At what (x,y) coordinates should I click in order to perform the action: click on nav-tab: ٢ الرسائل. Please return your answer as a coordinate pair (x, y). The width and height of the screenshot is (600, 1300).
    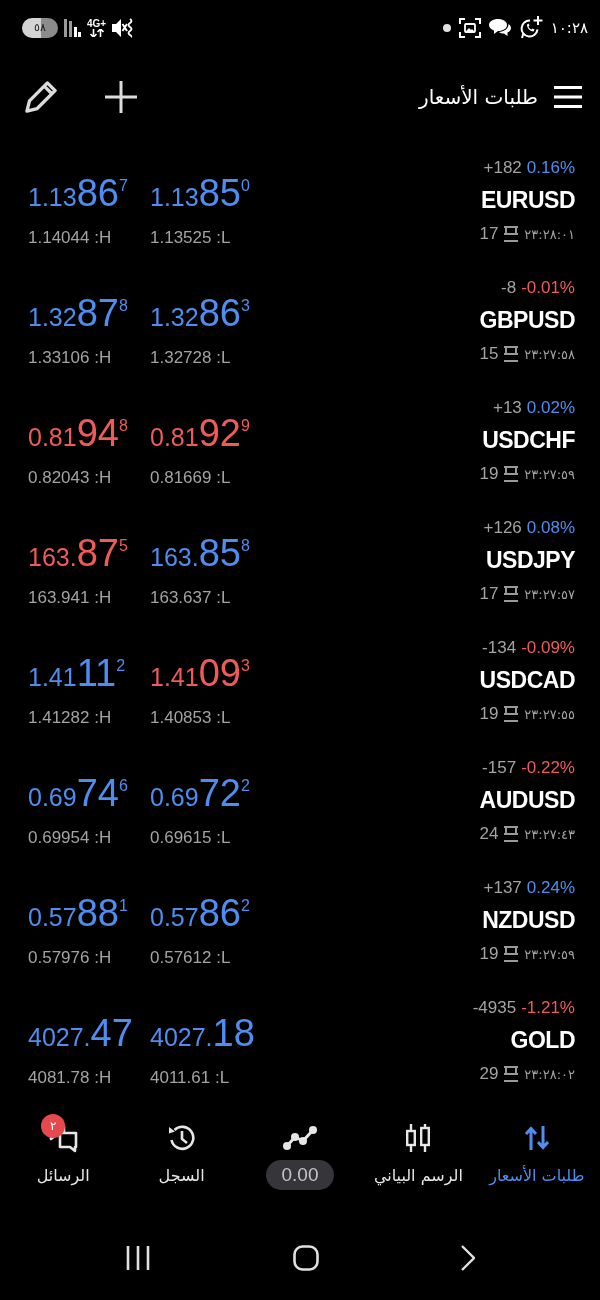
    Looking at the image, I should click on (63, 1152).